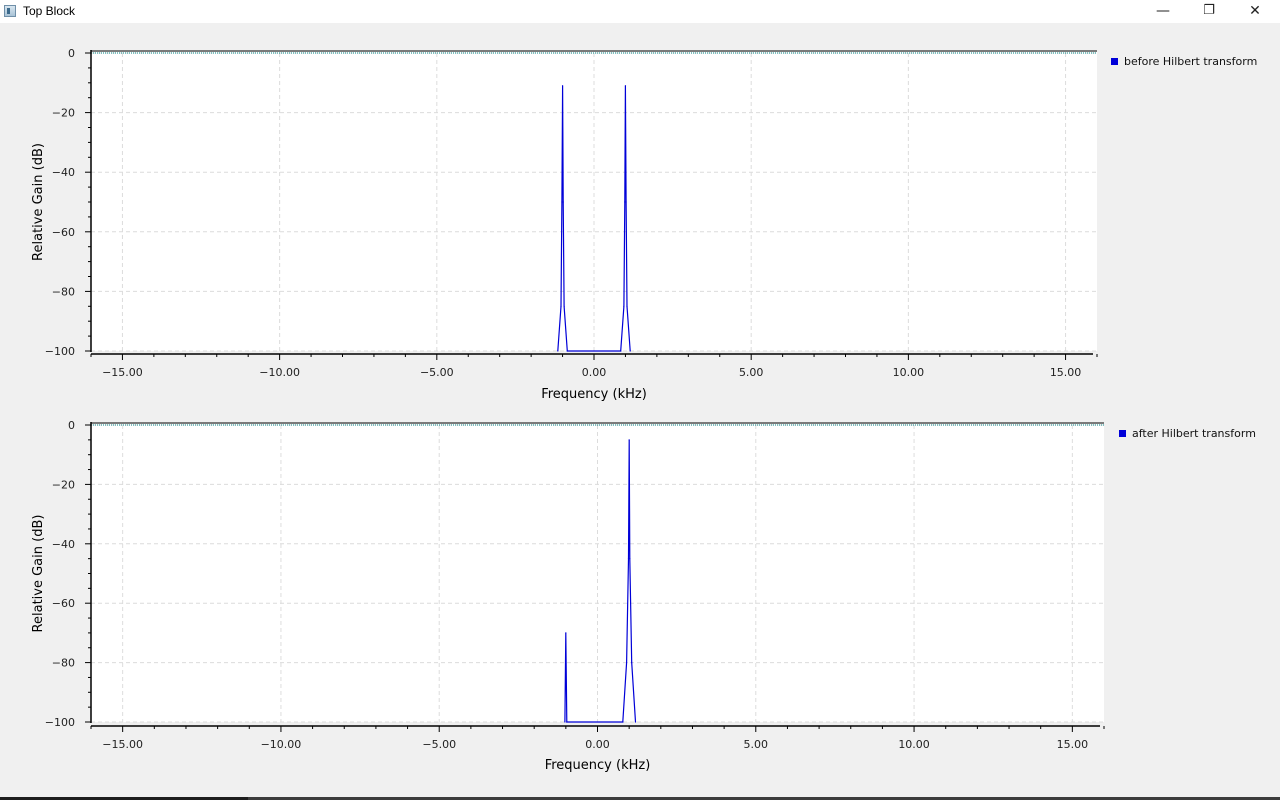 This screenshot has height=800, width=1280. What do you see at coordinates (1194, 433) in the screenshot?
I see `legend-label: after Hilbert transform` at bounding box center [1194, 433].